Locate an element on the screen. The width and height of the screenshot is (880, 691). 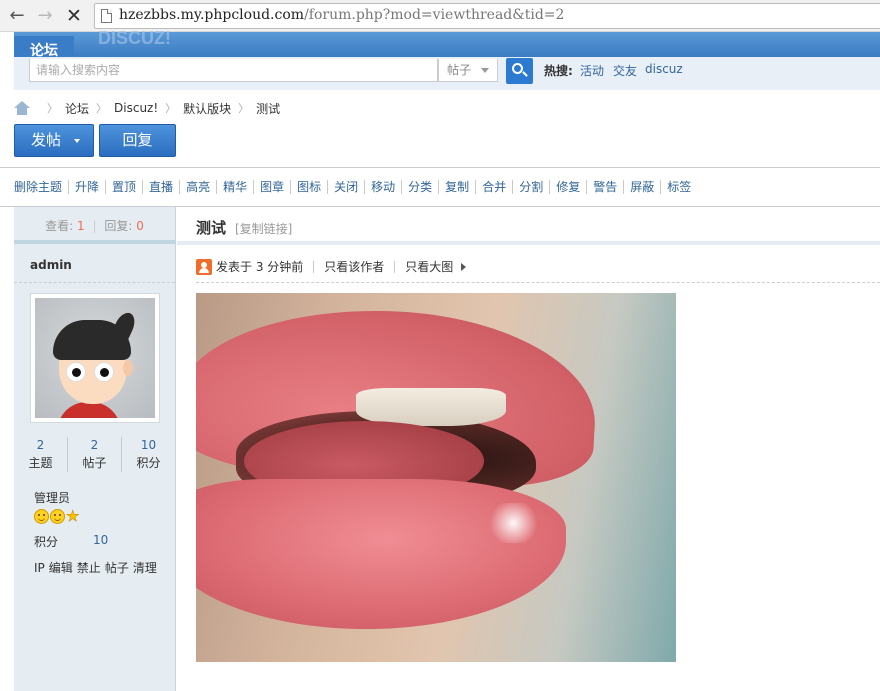
forward-arrow-icon: → is located at coordinates (45, 16).